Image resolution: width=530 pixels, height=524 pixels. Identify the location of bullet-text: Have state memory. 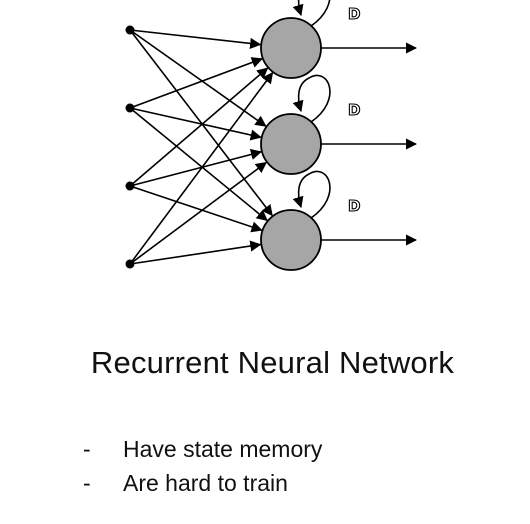
(223, 449).